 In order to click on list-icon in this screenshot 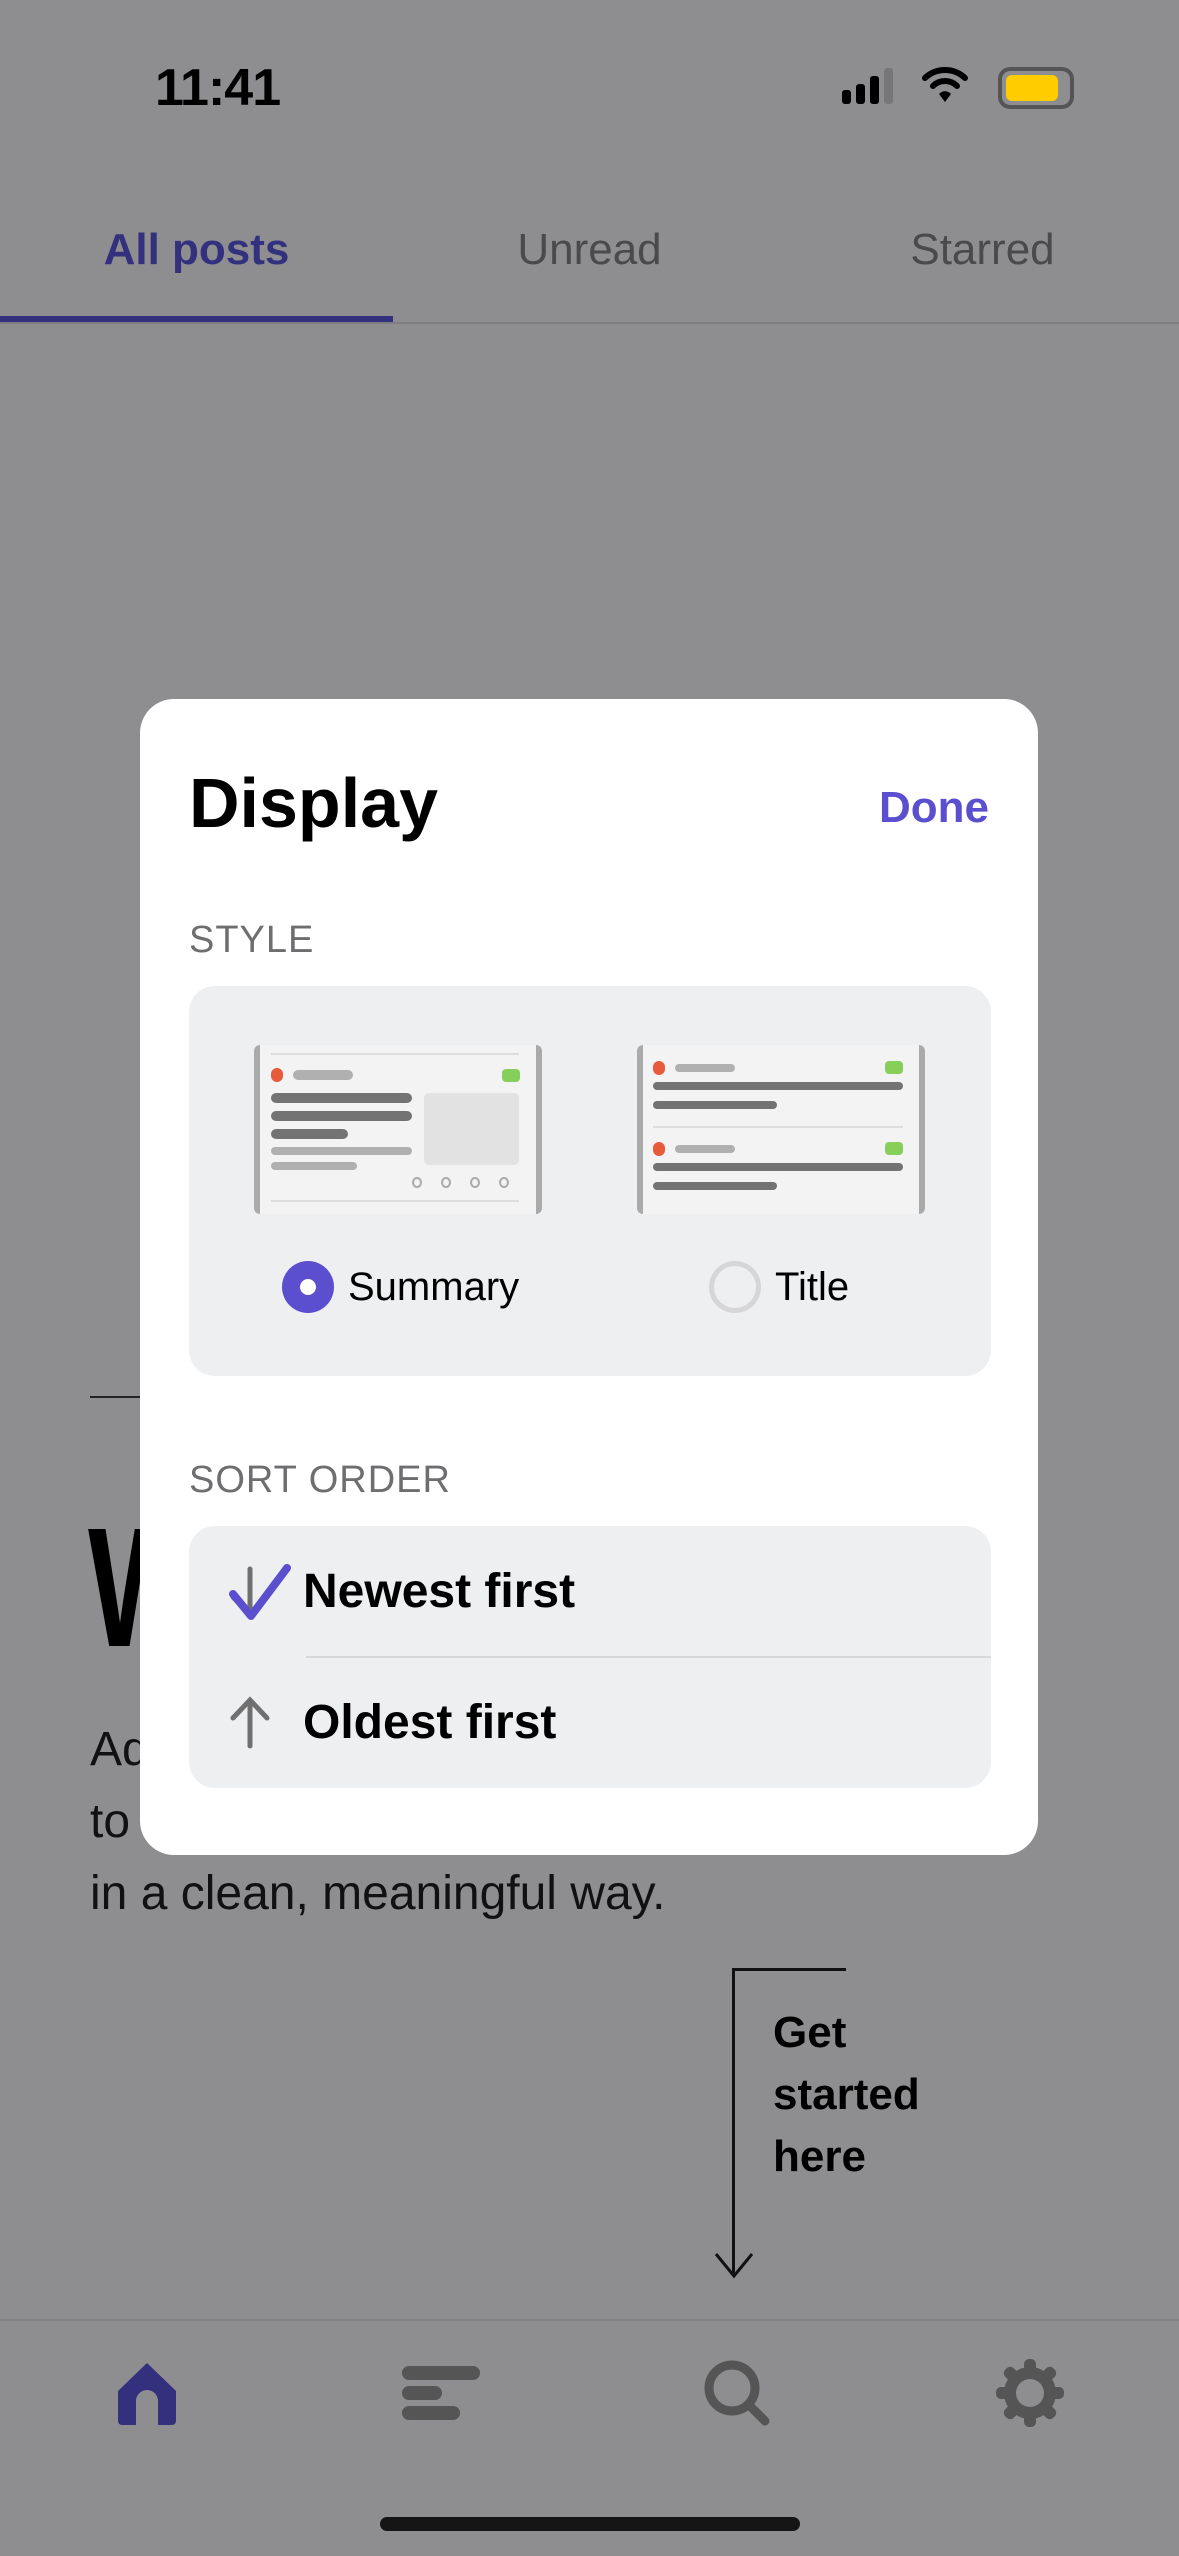, I will do `click(441, 2393)`.